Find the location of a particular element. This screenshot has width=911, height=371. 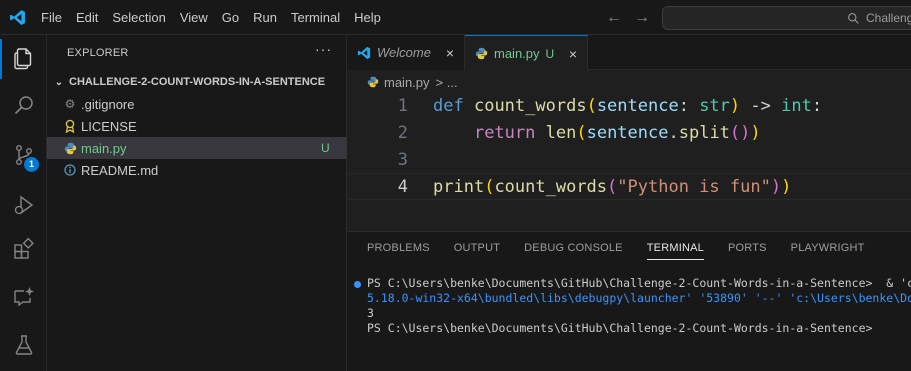

source-control-badge: 1 is located at coordinates (31, 164).